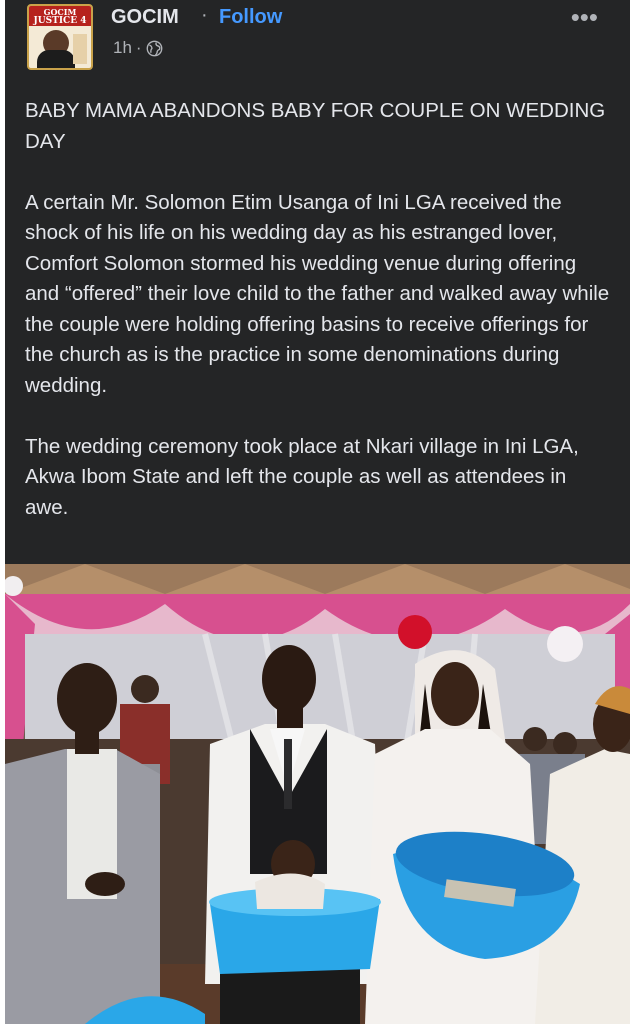 Image resolution: width=643 pixels, height=1024 pixels. Describe the element at coordinates (290, 891) in the screenshot. I see `baby-body` at that location.